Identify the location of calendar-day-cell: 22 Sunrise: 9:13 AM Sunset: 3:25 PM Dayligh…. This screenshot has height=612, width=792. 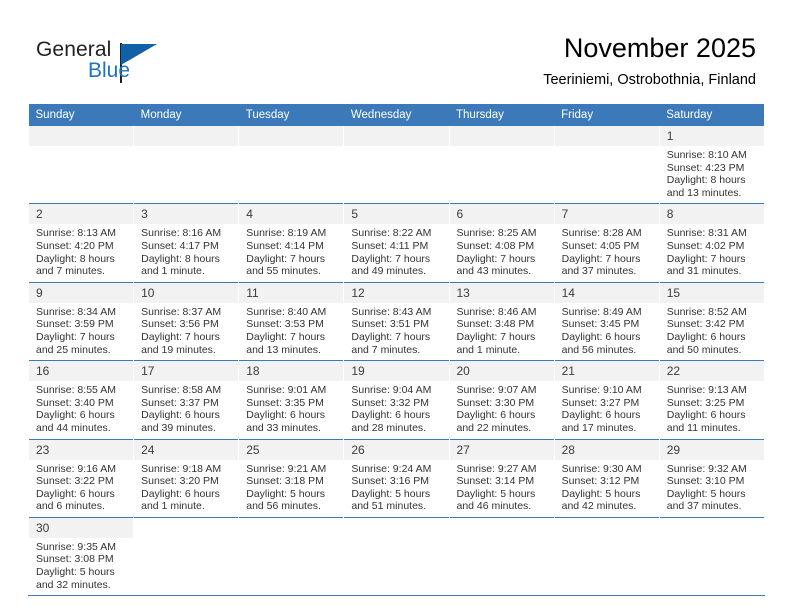
(711, 399).